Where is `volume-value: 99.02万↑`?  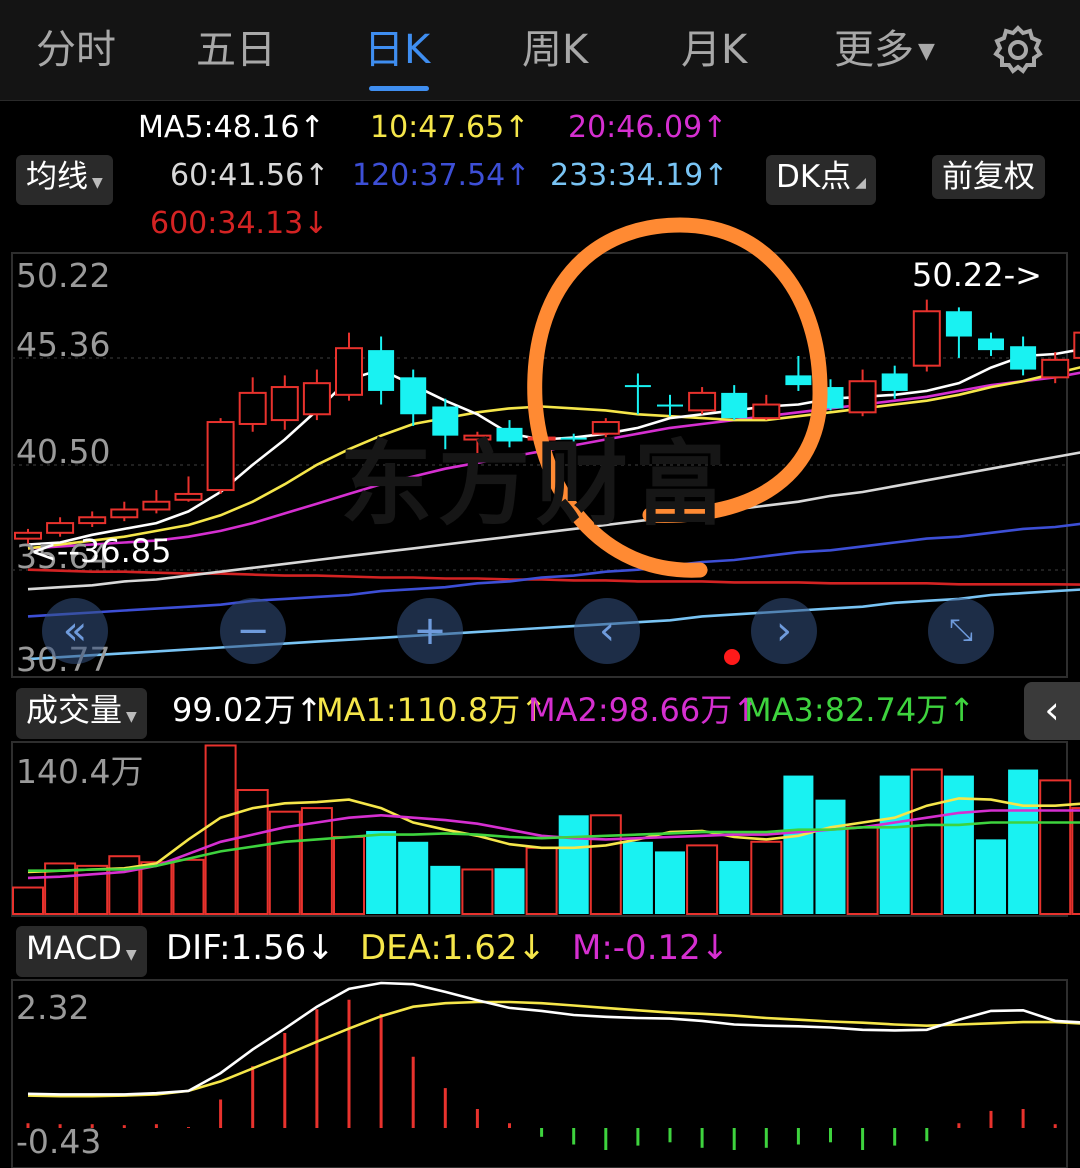
volume-value: 99.02万↑ is located at coordinates (247, 710).